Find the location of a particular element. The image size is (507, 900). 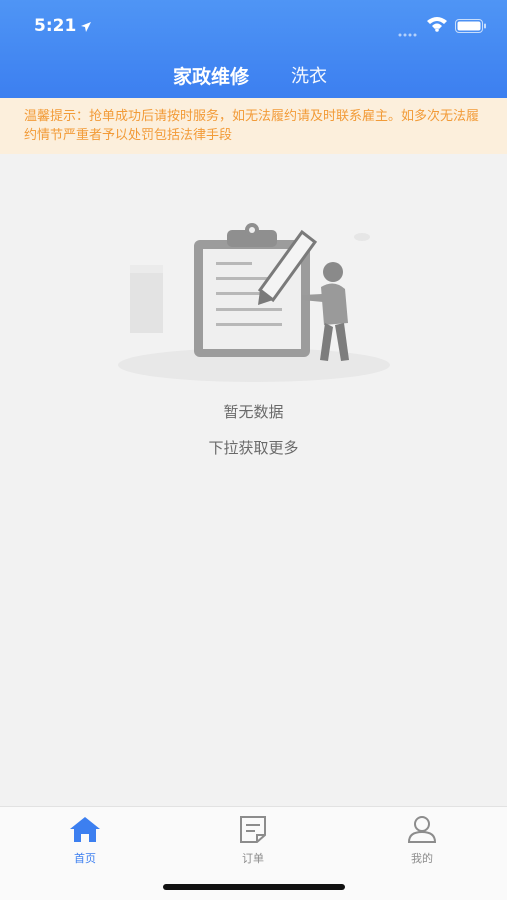

tabbar-label-home: 首页 is located at coordinates (85, 858).